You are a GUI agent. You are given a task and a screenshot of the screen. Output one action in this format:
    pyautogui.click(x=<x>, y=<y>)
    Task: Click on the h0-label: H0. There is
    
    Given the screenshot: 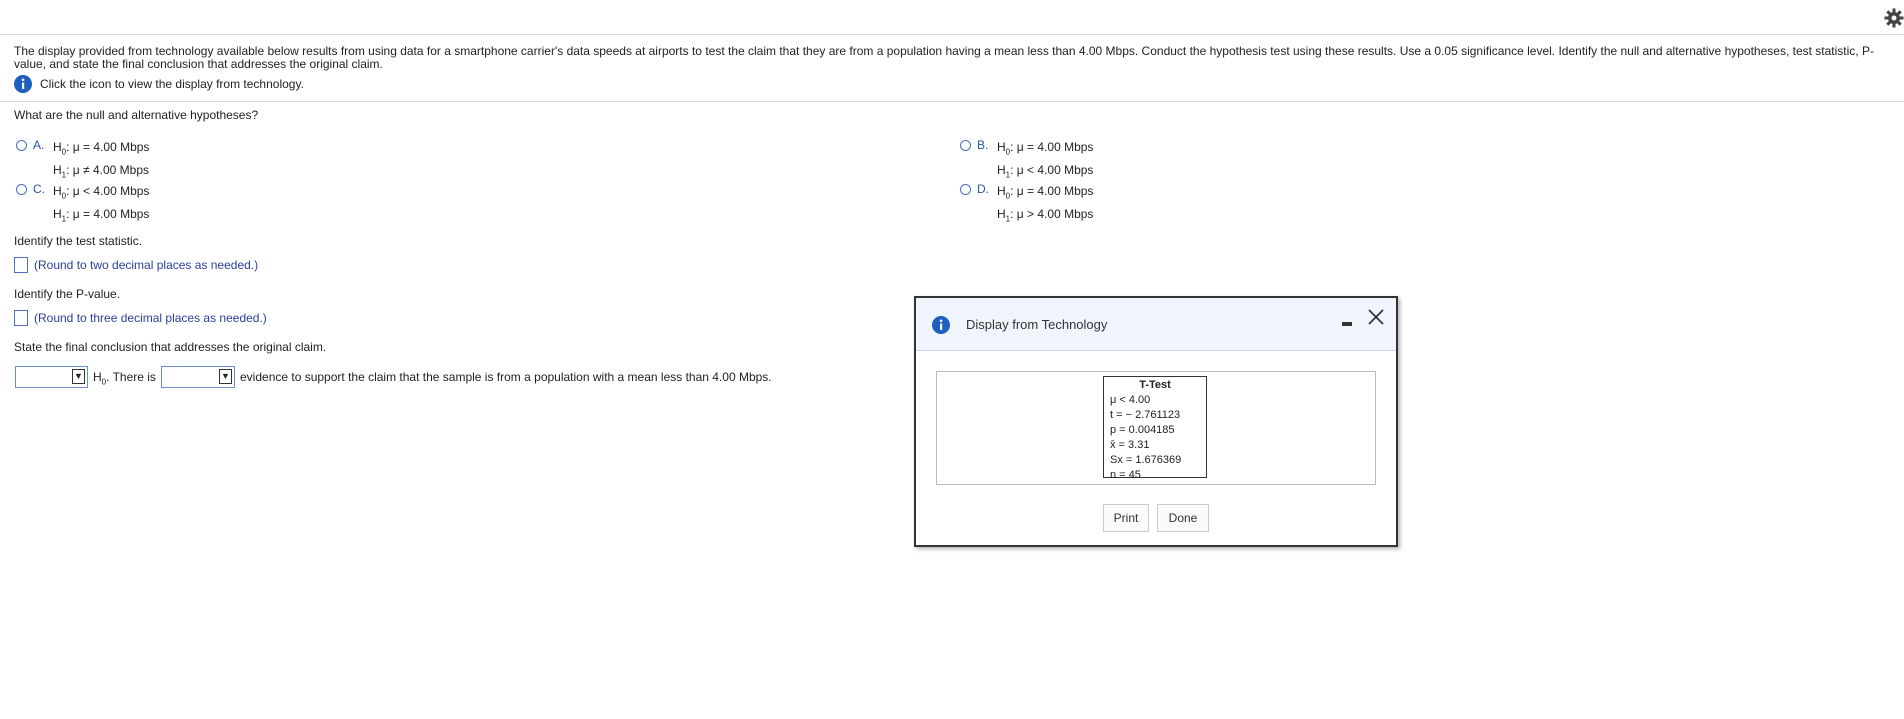 What is the action you would take?
    pyautogui.click(x=124, y=378)
    